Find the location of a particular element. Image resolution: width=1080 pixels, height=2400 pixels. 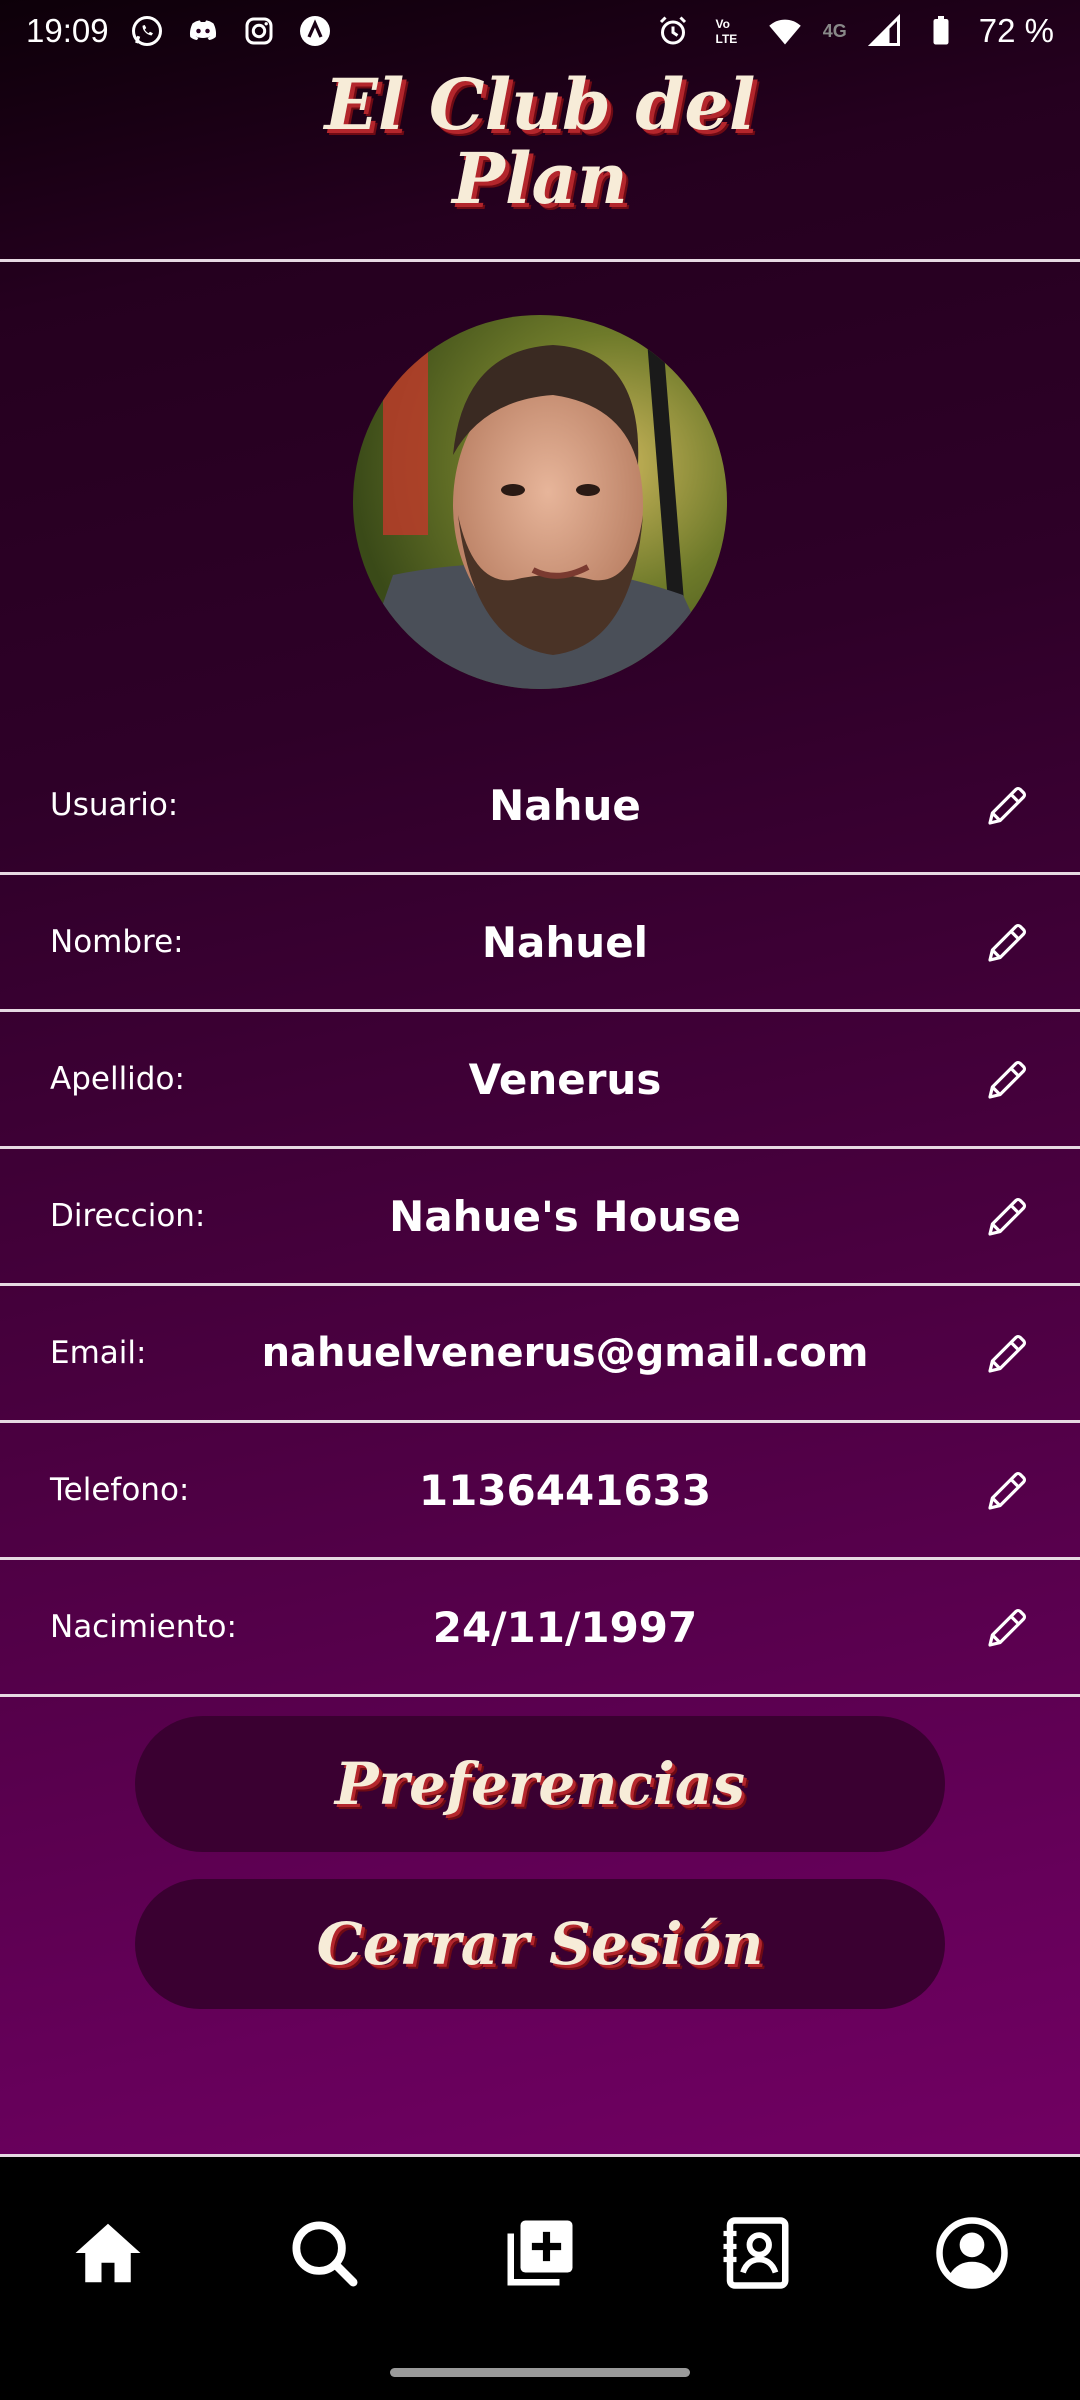

field-value: Venerus is located at coordinates (565, 1079).